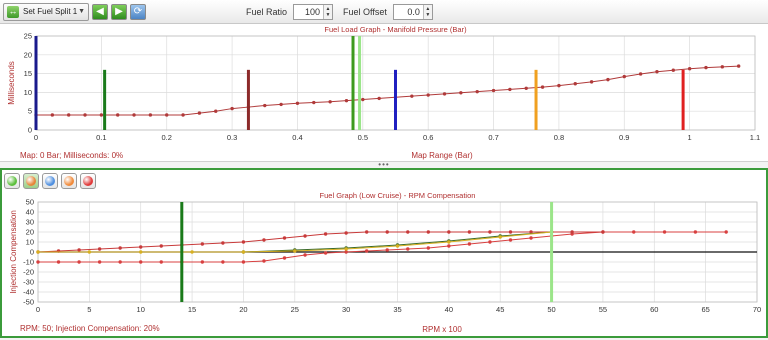  What do you see at coordinates (705, 309) in the screenshot?
I see `x-tick-label: 65` at bounding box center [705, 309].